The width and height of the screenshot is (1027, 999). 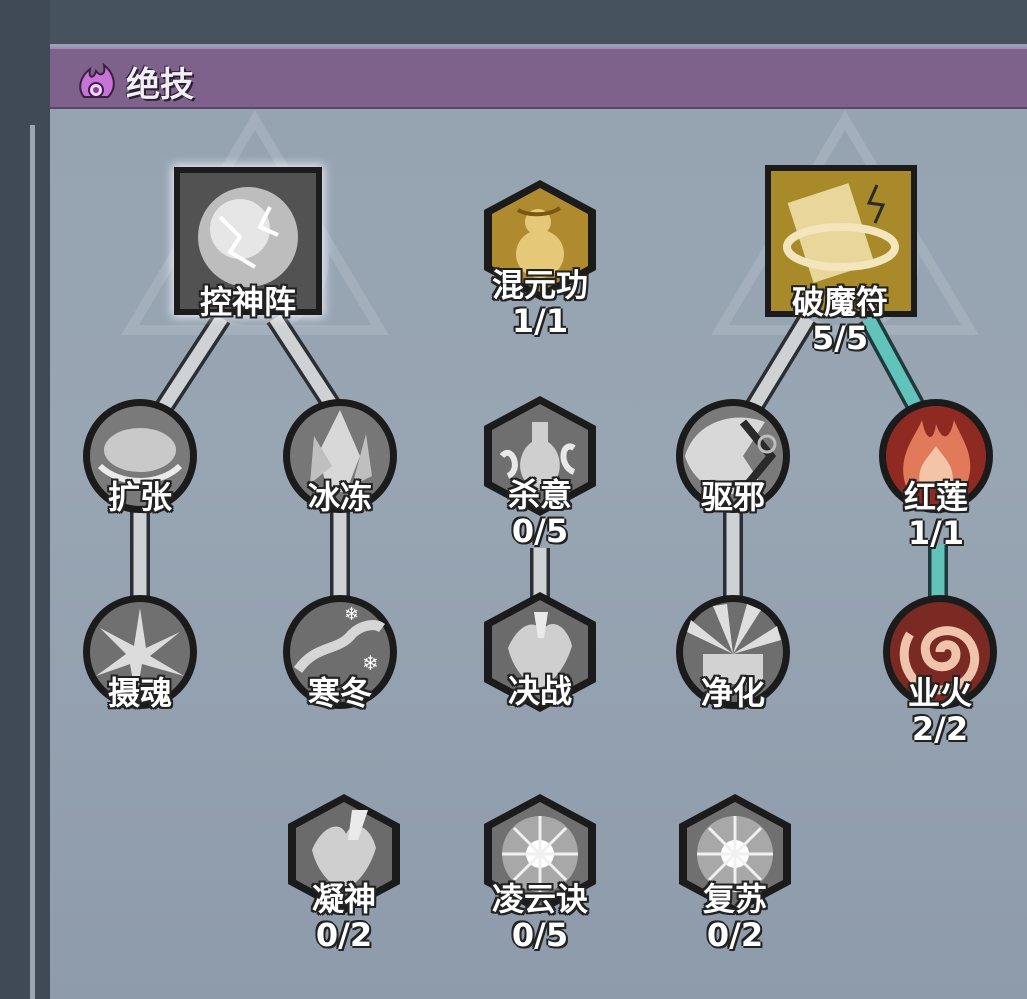 What do you see at coordinates (344, 871) in the screenshot?
I see `skill-node-ningshen: 凝神 0/2` at bounding box center [344, 871].